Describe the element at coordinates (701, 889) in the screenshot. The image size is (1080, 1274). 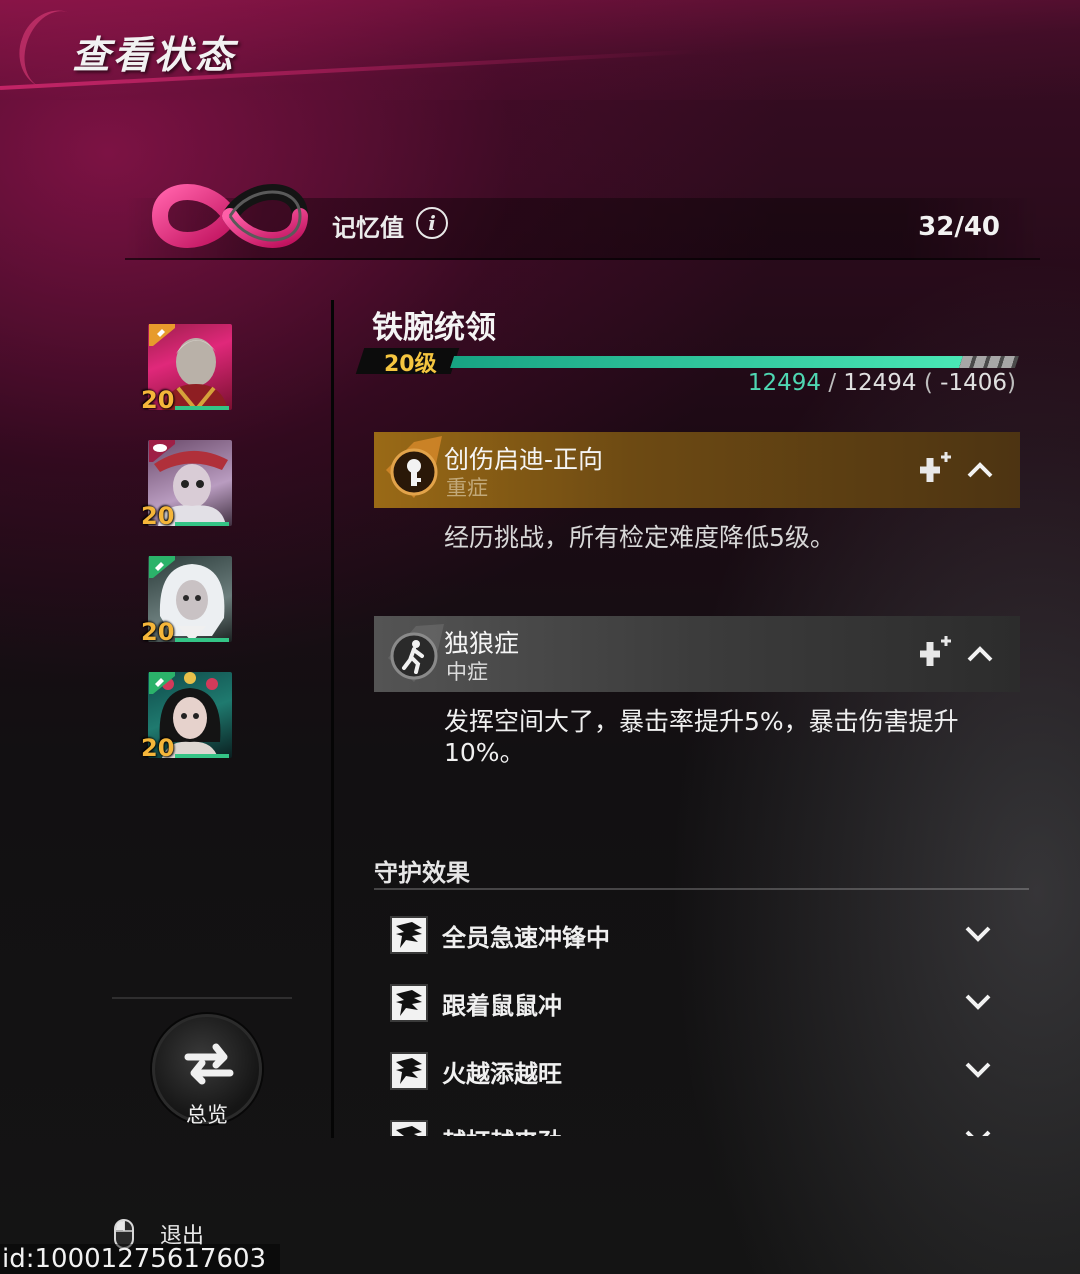
I see `guard-effects-divider` at that location.